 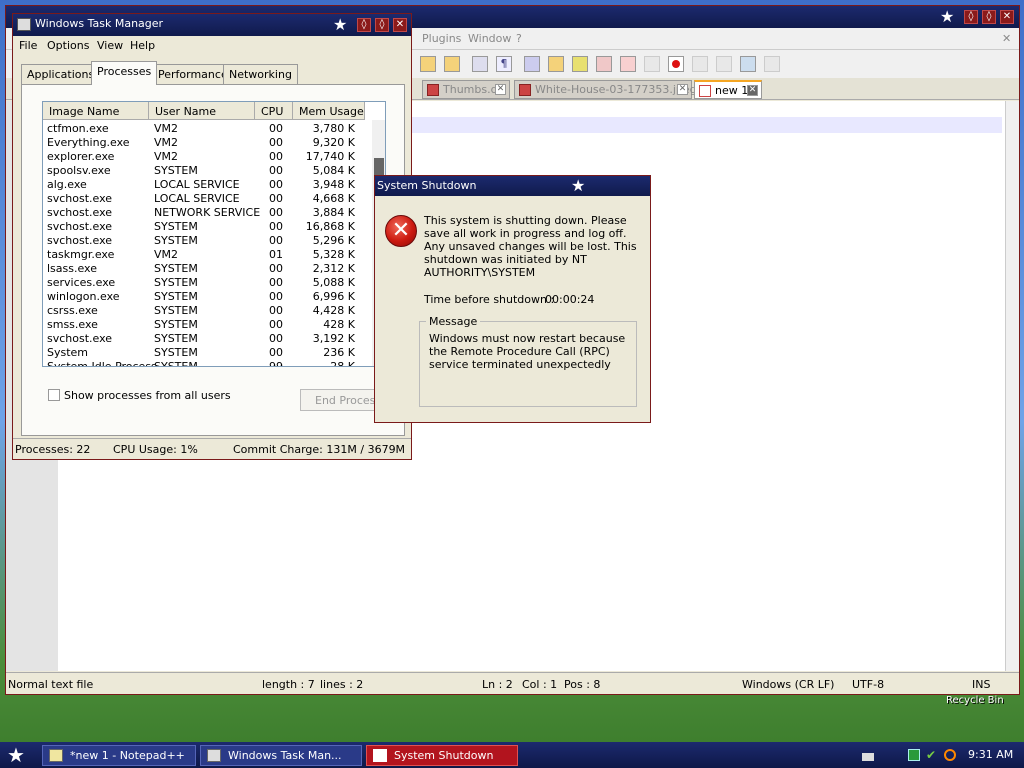 I want to click on task-manager-titlebar: Windows Task Manager ★ ◊ ◊ ✕, so click(x=212, y=25).